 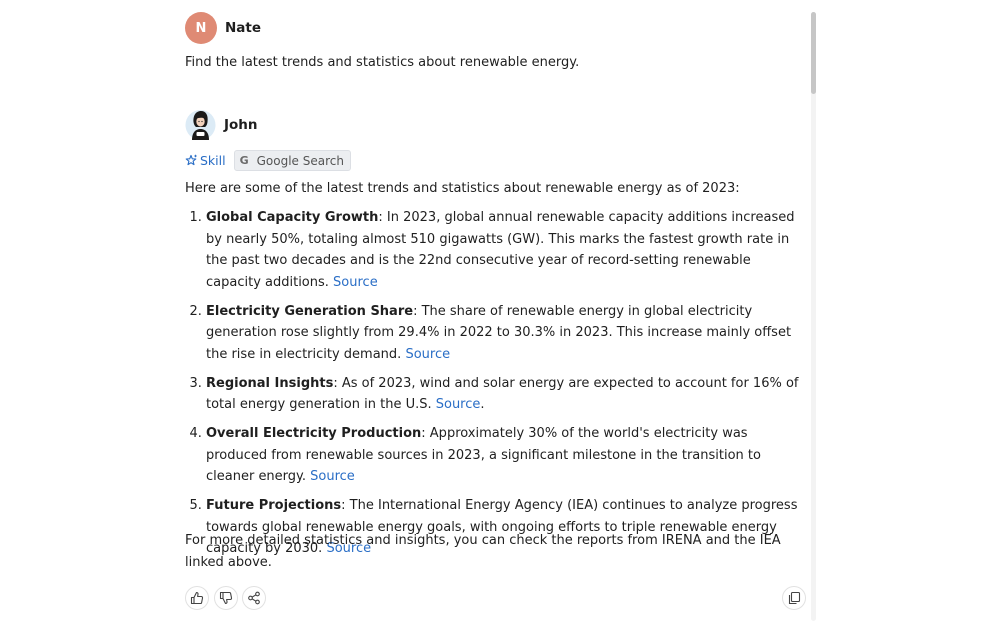 I want to click on thumbs-down-icon, so click(x=226, y=598).